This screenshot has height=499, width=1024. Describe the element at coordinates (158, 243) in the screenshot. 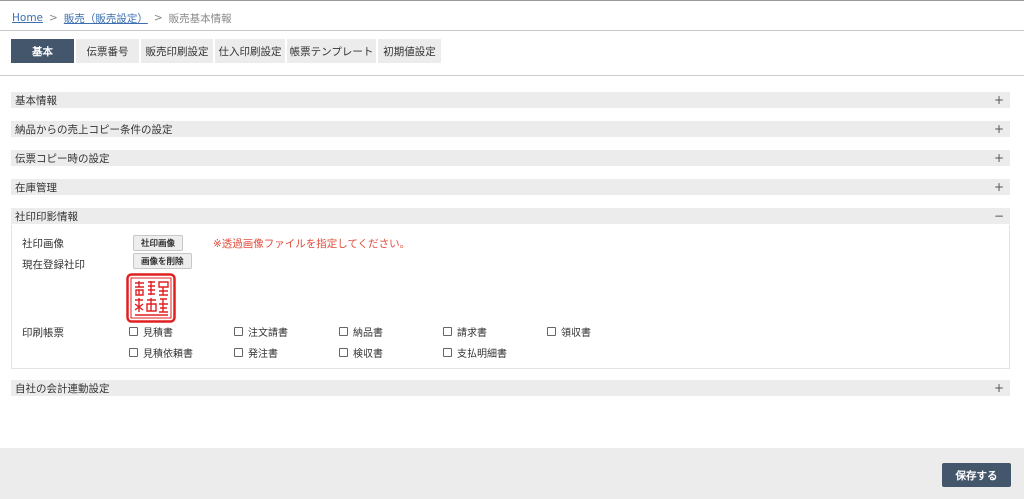

I see `seal-image-button: 社印画像` at that location.